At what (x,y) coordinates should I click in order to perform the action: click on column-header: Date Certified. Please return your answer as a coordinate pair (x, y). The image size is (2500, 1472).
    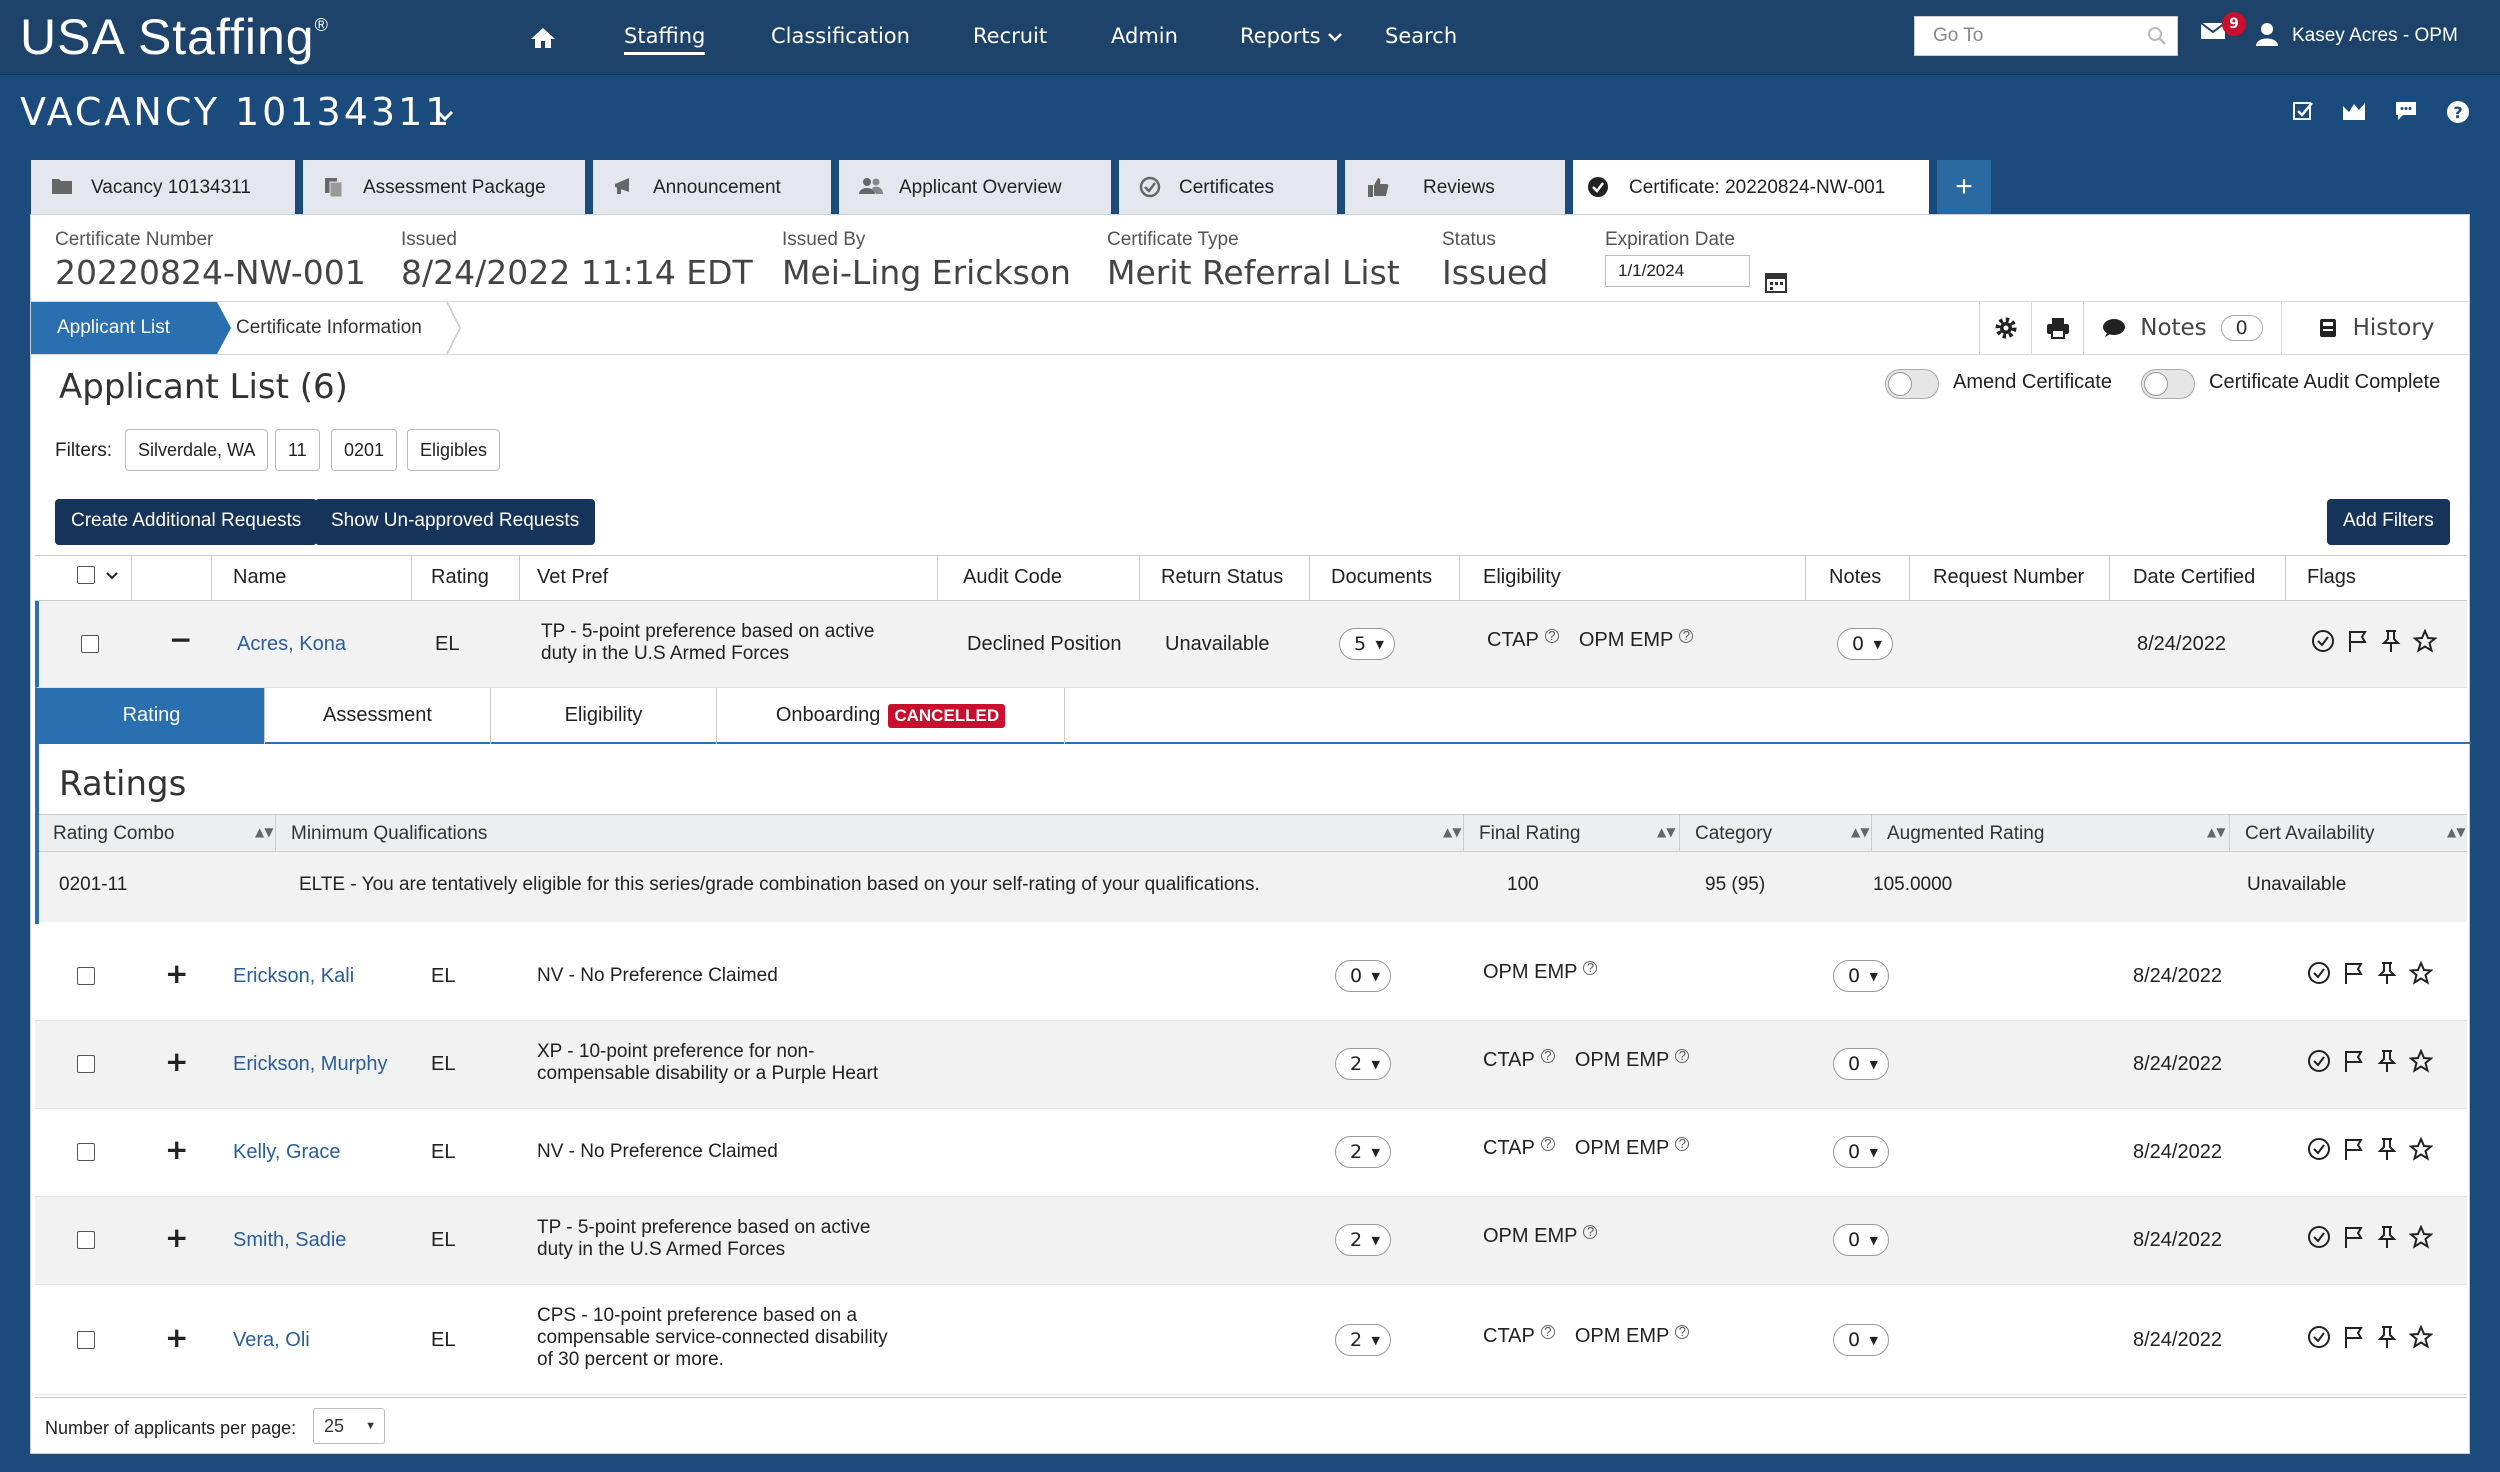
    Looking at the image, I should click on (2194, 577).